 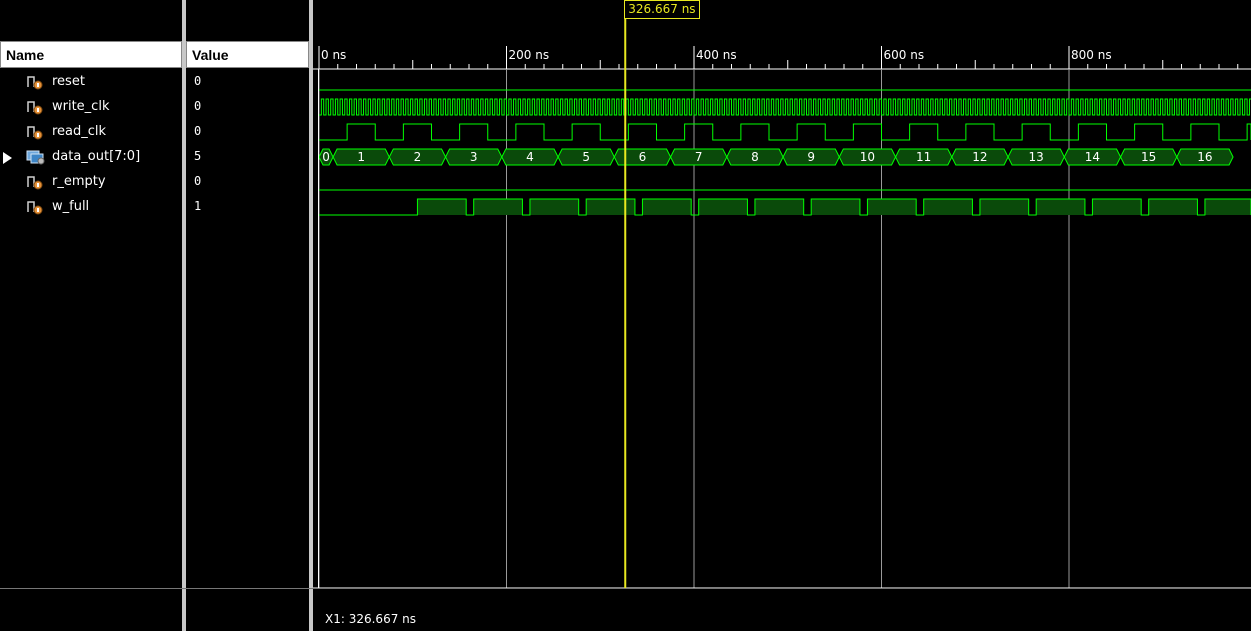 I want to click on value-column-header: Value, so click(x=247, y=54).